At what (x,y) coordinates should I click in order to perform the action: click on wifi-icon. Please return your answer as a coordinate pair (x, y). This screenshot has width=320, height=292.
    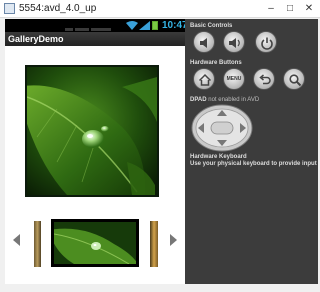
    Looking at the image, I should click on (132, 25).